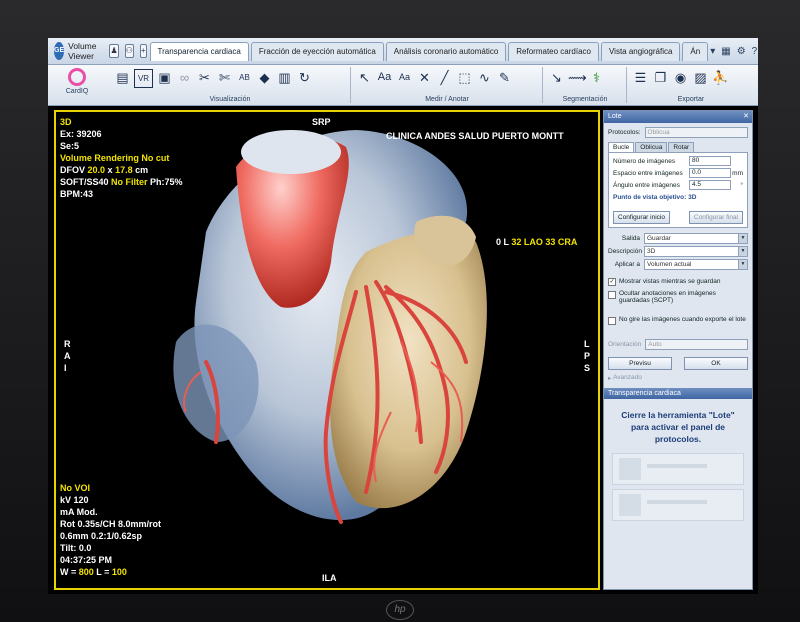 This screenshot has width=800, height=622. I want to click on abc-icon: AB, so click(244, 77).